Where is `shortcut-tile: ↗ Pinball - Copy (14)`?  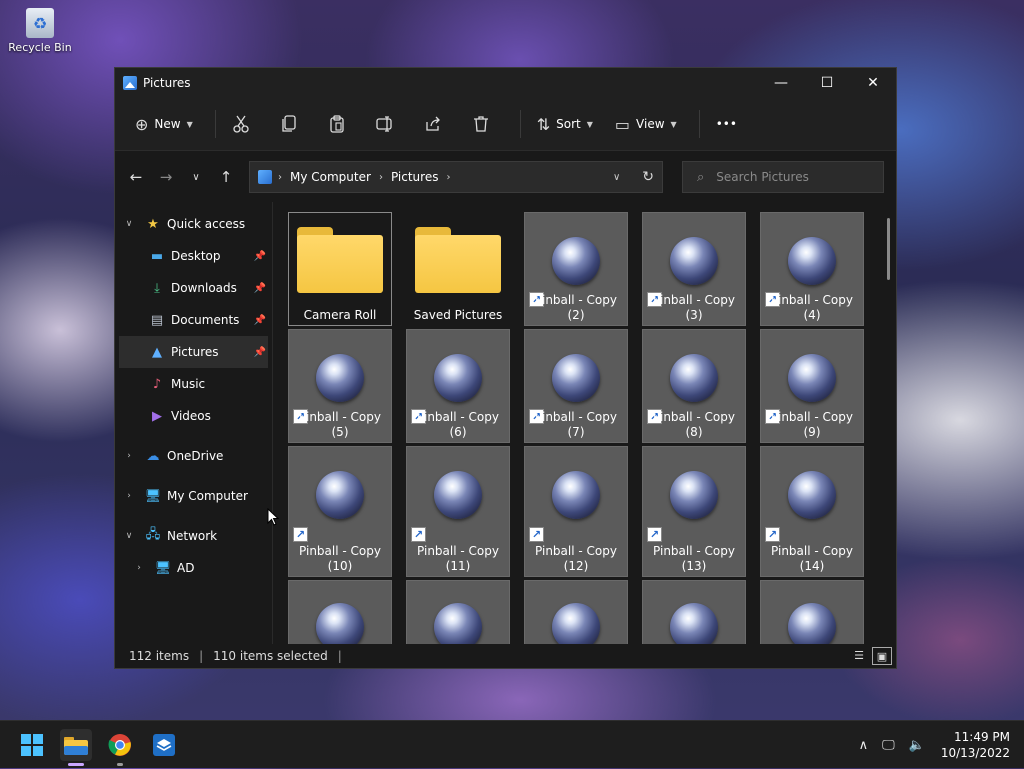 shortcut-tile: ↗ Pinball - Copy (14) is located at coordinates (812, 511).